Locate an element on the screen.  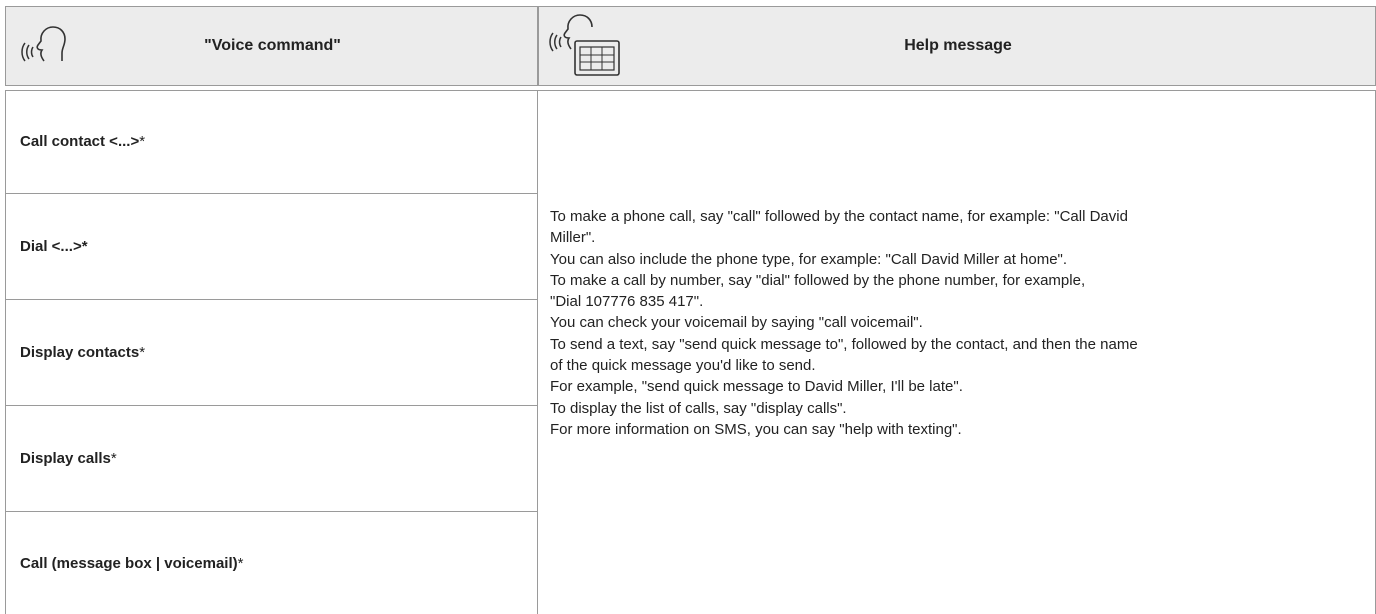
command-label: Display calls* is located at coordinates (68, 458).